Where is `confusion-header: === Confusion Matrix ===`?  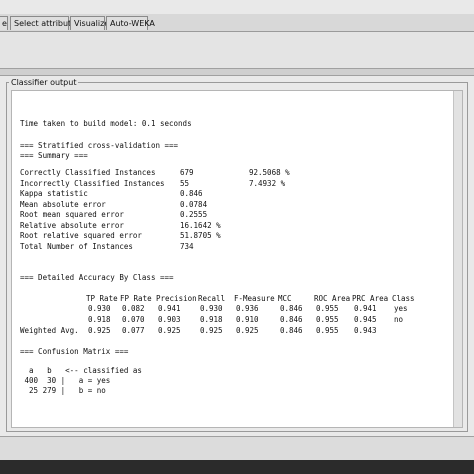
confusion-header: === Confusion Matrix === is located at coordinates (74, 351).